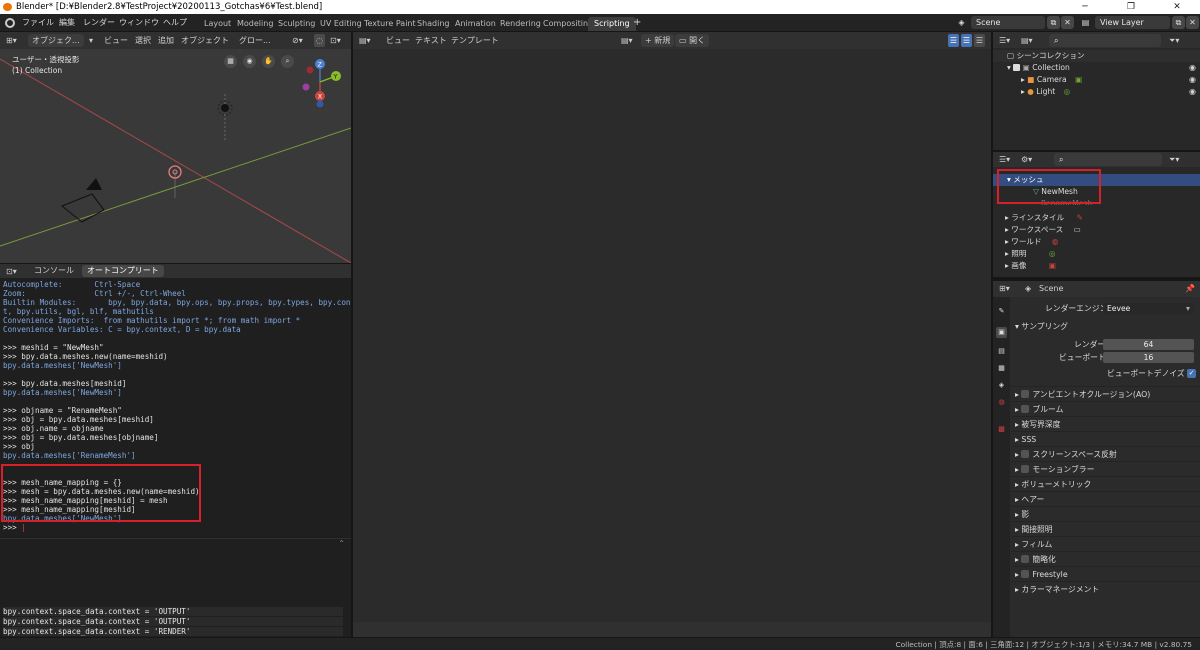  Describe the element at coordinates (1001, 351) in the screenshot. I see `output-tab-icon: ▤` at that location.